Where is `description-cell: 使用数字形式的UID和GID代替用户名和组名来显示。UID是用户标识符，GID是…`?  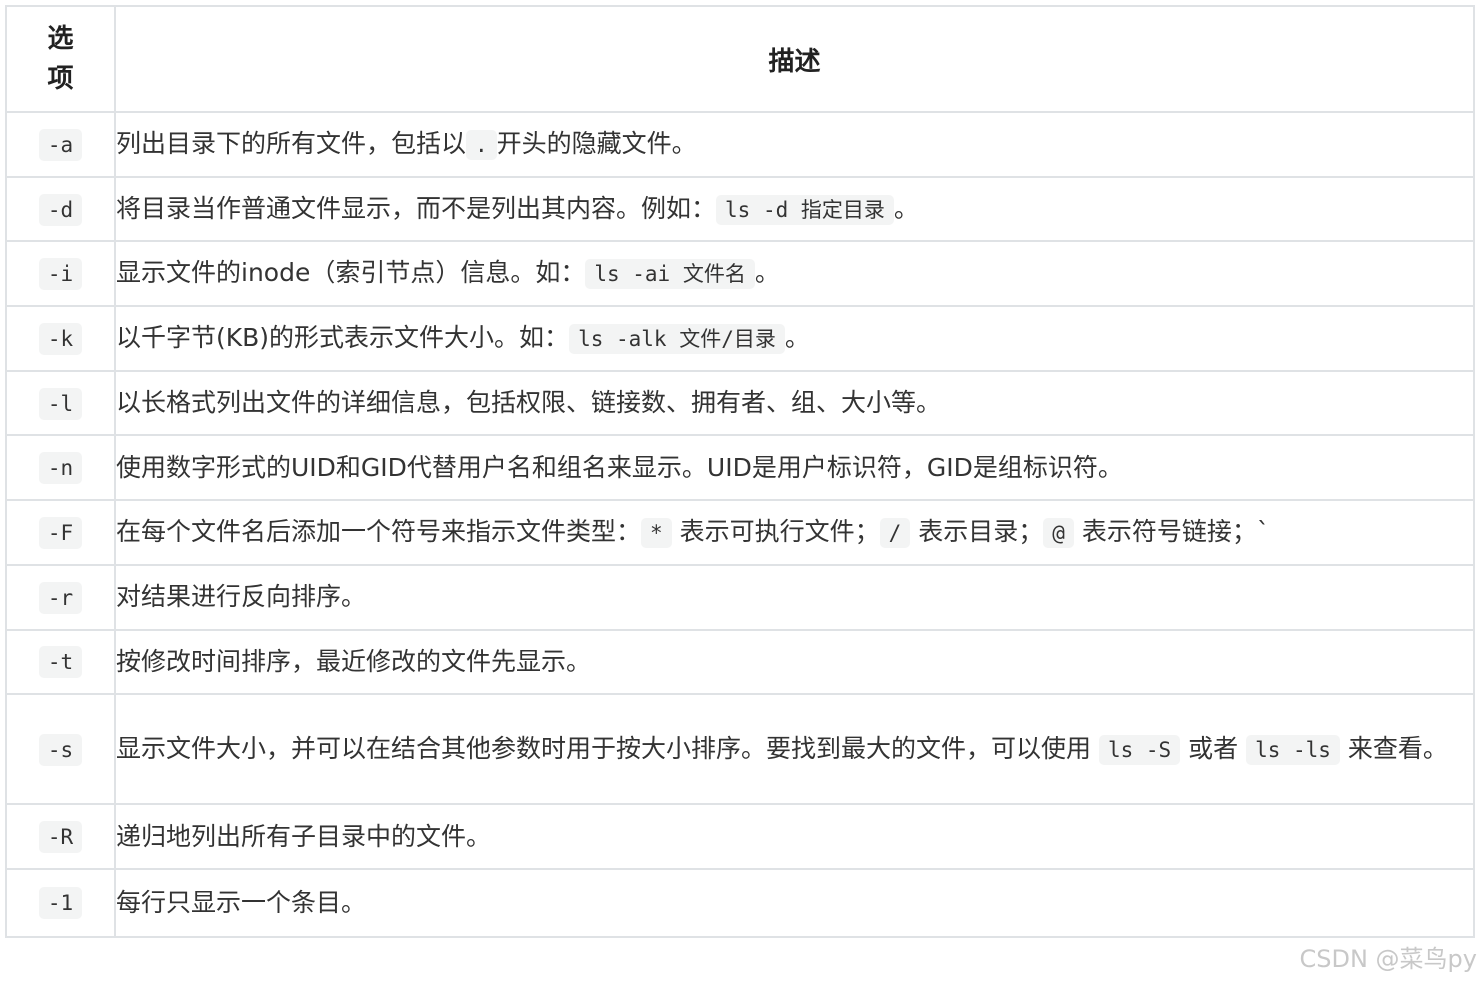 description-cell: 使用数字形式的UID和GID代替用户名和组名来显示。UID是用户标识符，GID是… is located at coordinates (794, 468).